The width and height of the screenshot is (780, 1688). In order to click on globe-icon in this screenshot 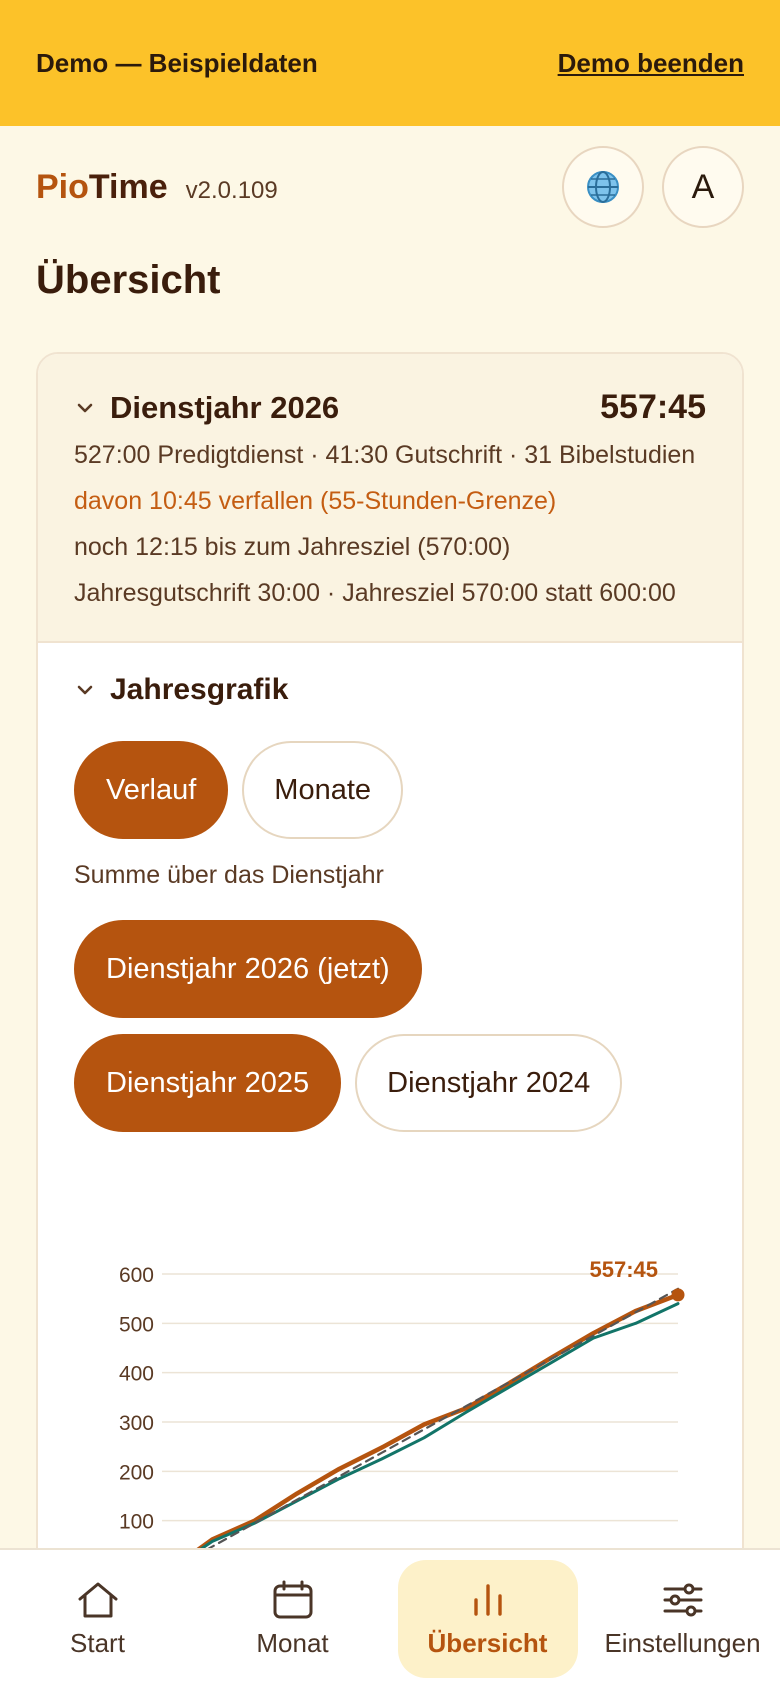, I will do `click(603, 187)`.